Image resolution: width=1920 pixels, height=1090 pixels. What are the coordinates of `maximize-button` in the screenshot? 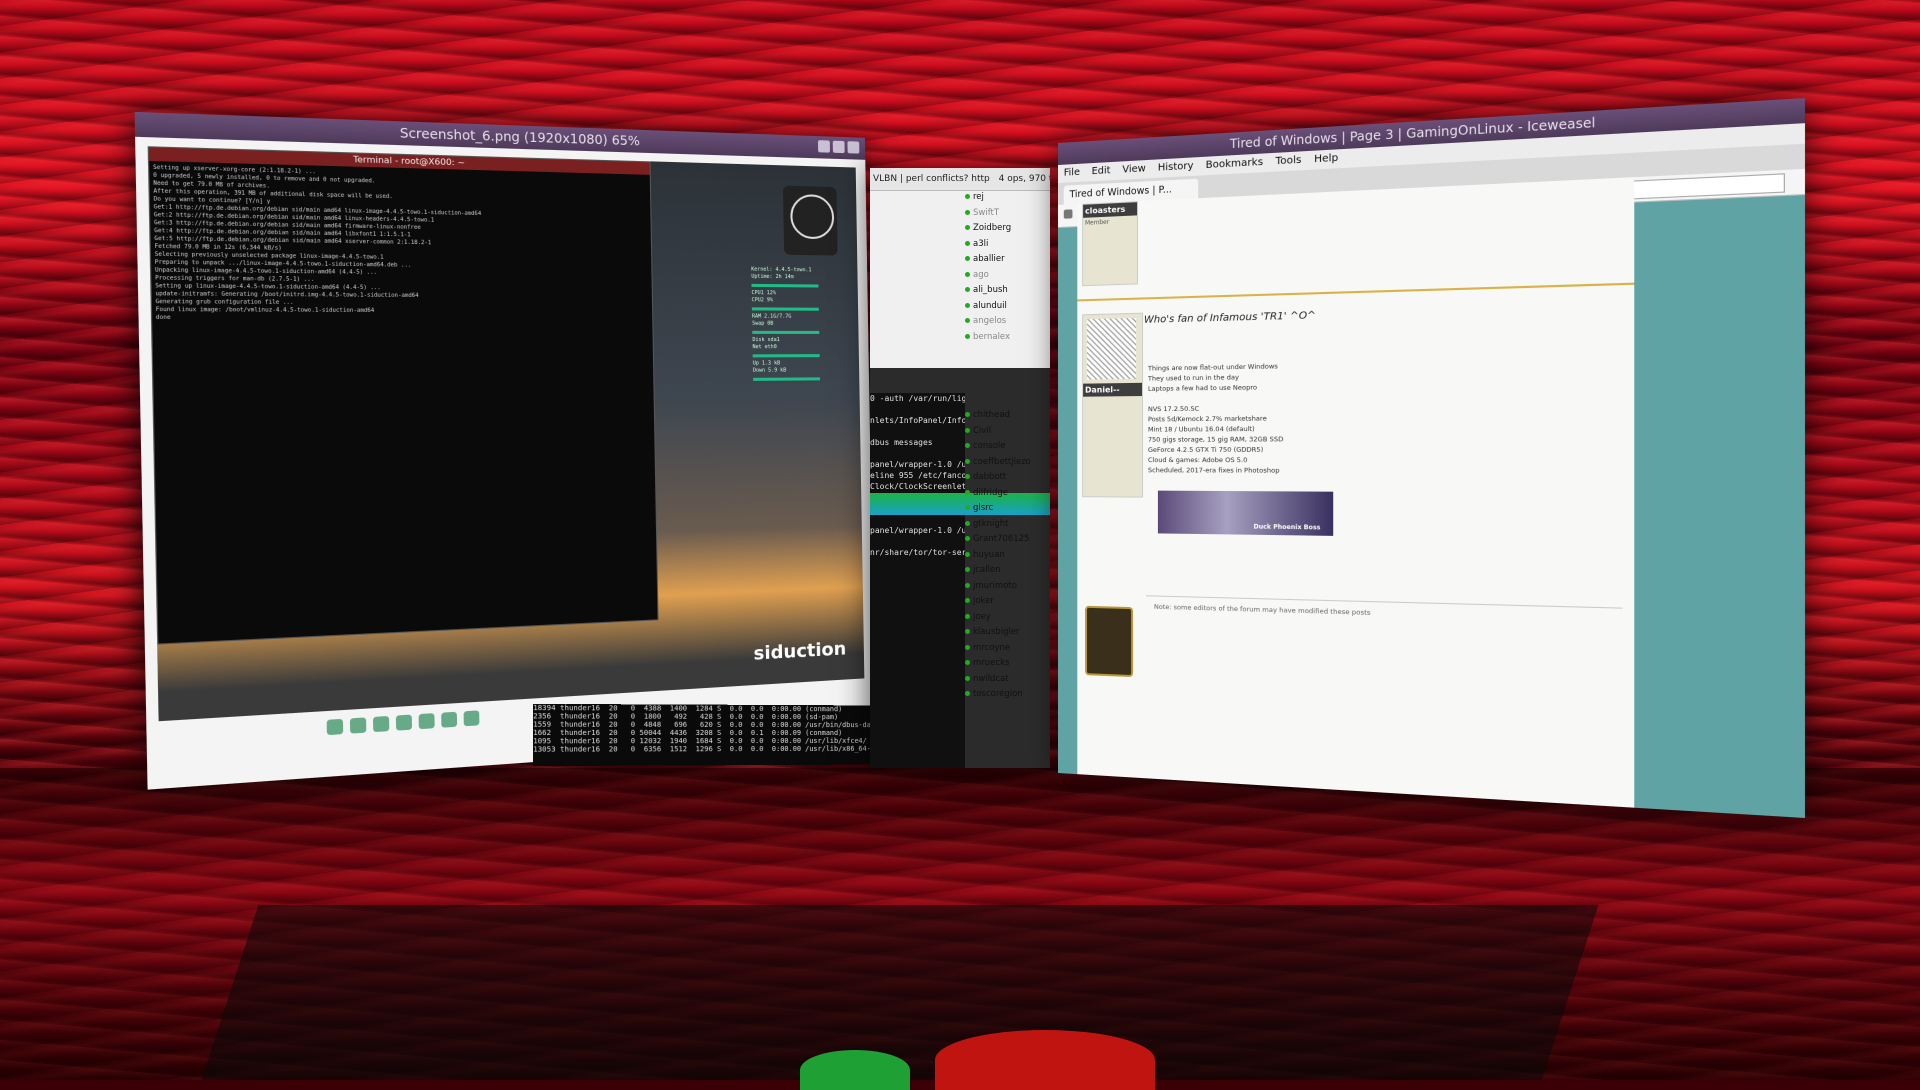 It's located at (839, 147).